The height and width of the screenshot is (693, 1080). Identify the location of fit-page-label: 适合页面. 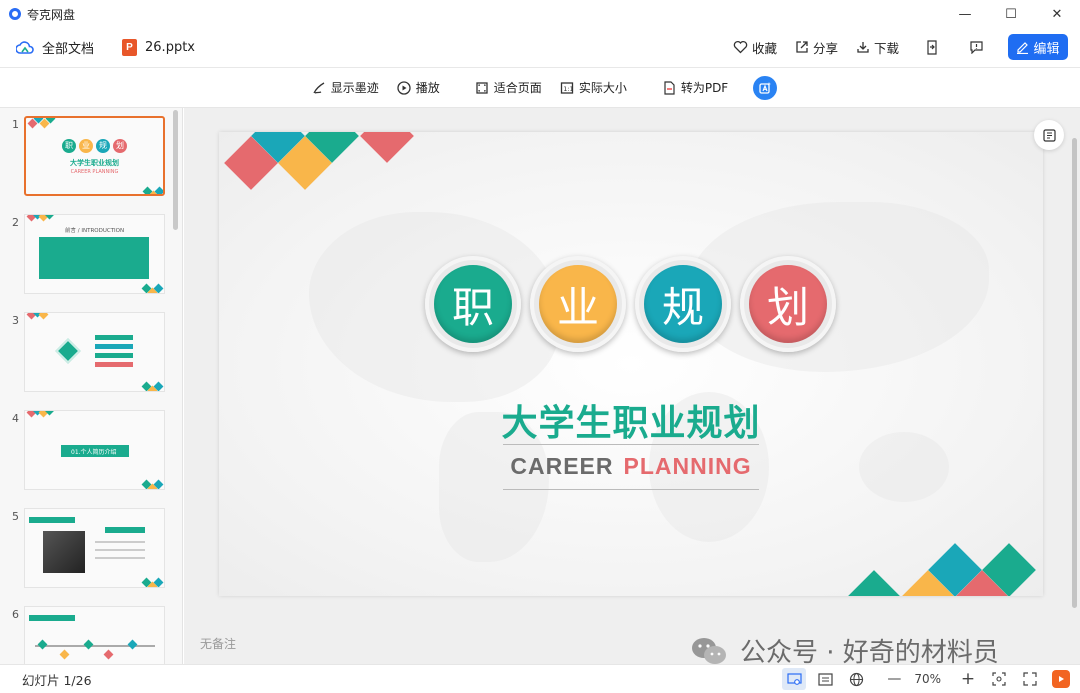
(517, 88).